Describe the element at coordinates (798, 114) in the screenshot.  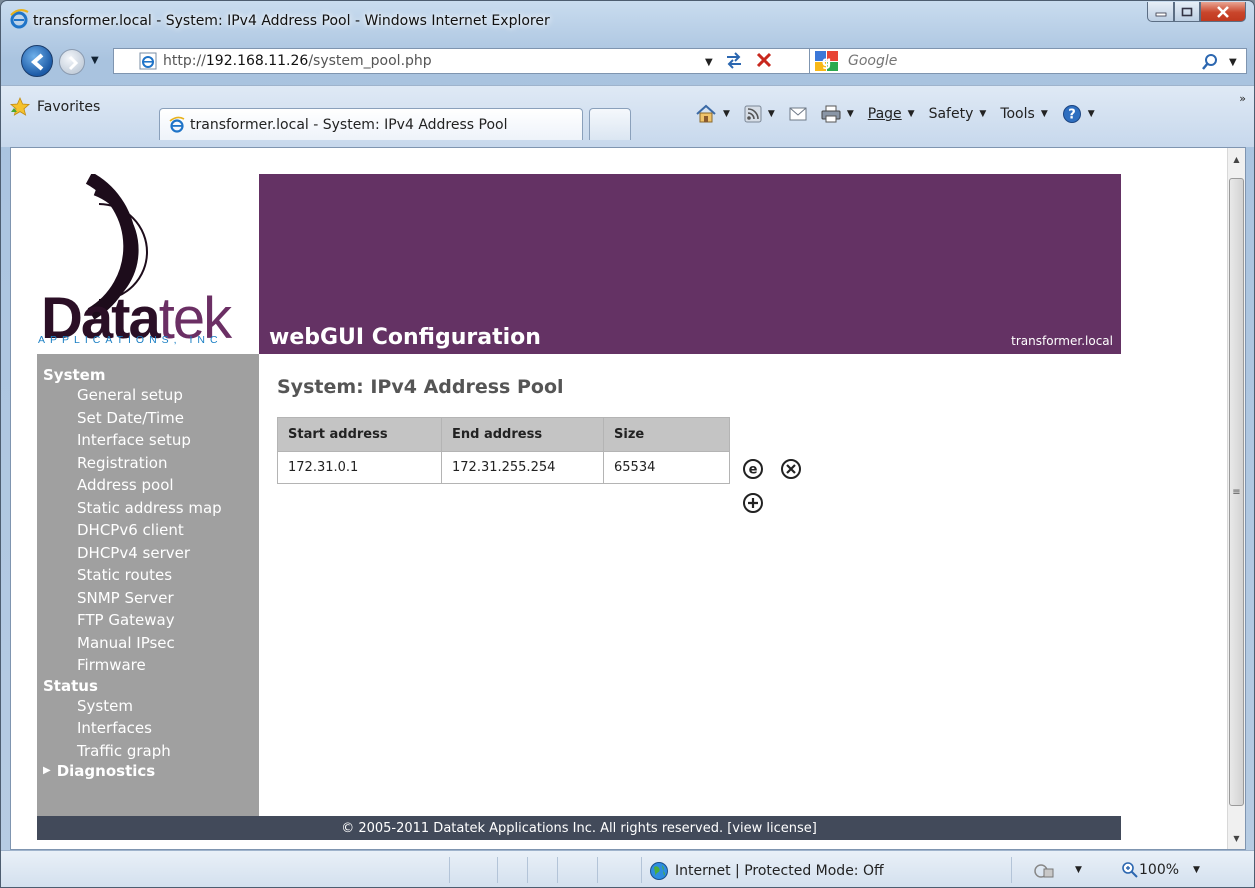
I see `read-mail-button` at that location.